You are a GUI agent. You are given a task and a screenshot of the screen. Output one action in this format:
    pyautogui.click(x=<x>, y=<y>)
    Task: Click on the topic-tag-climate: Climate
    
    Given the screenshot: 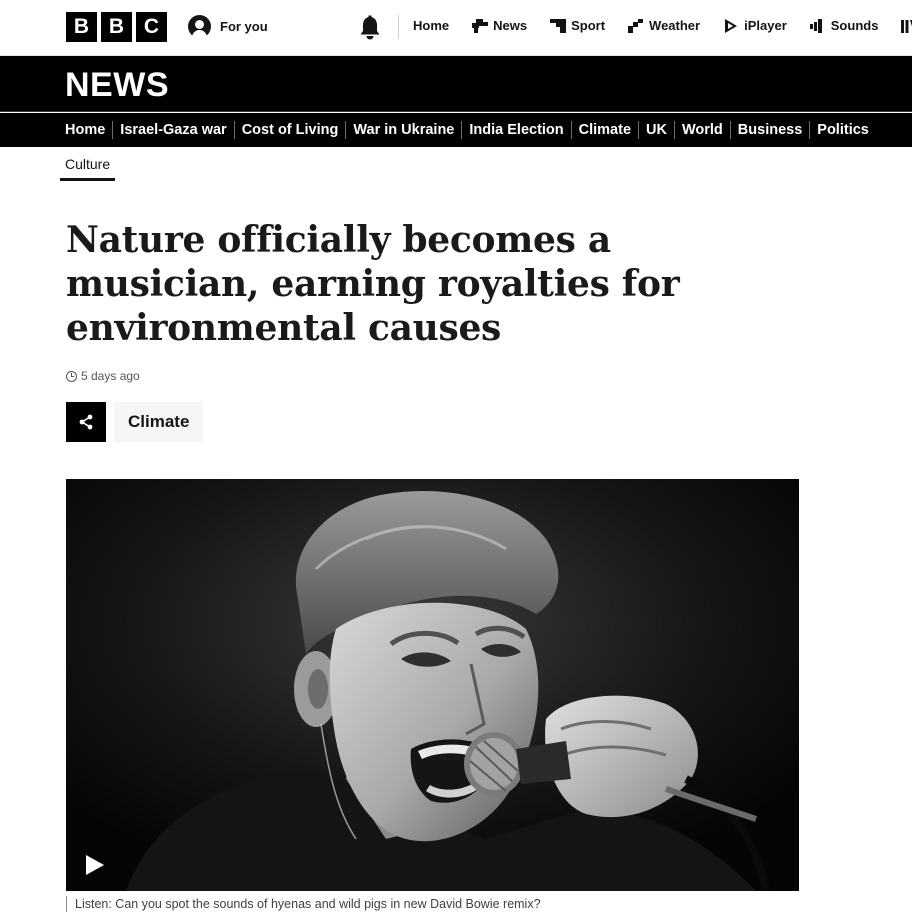 What is the action you would take?
    pyautogui.click(x=159, y=422)
    